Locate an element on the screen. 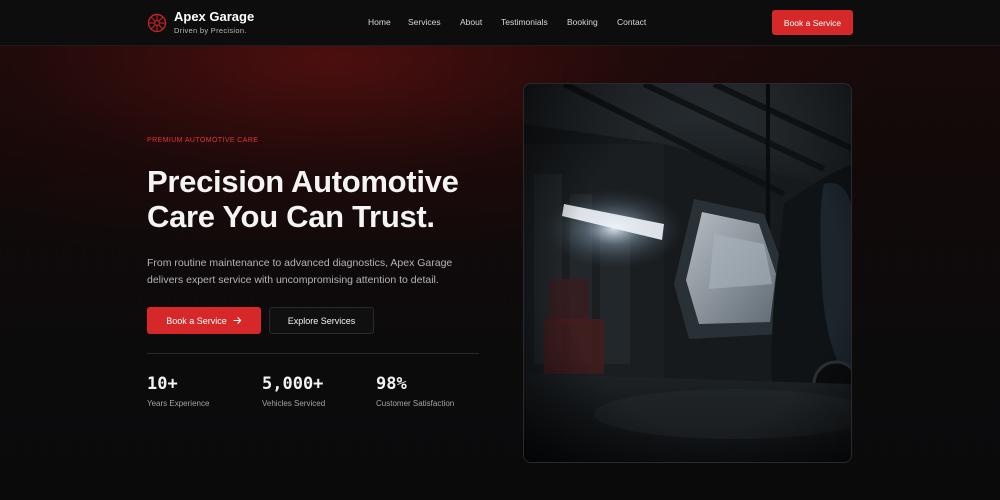 Image resolution: width=1000 pixels, height=500 pixels. stat-label: Years Experience is located at coordinates (178, 403).